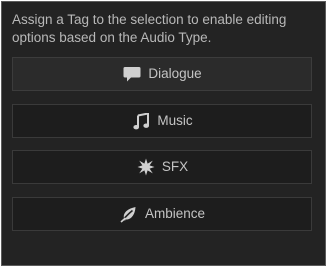  I want to click on music-tag-button: Music, so click(162, 121).